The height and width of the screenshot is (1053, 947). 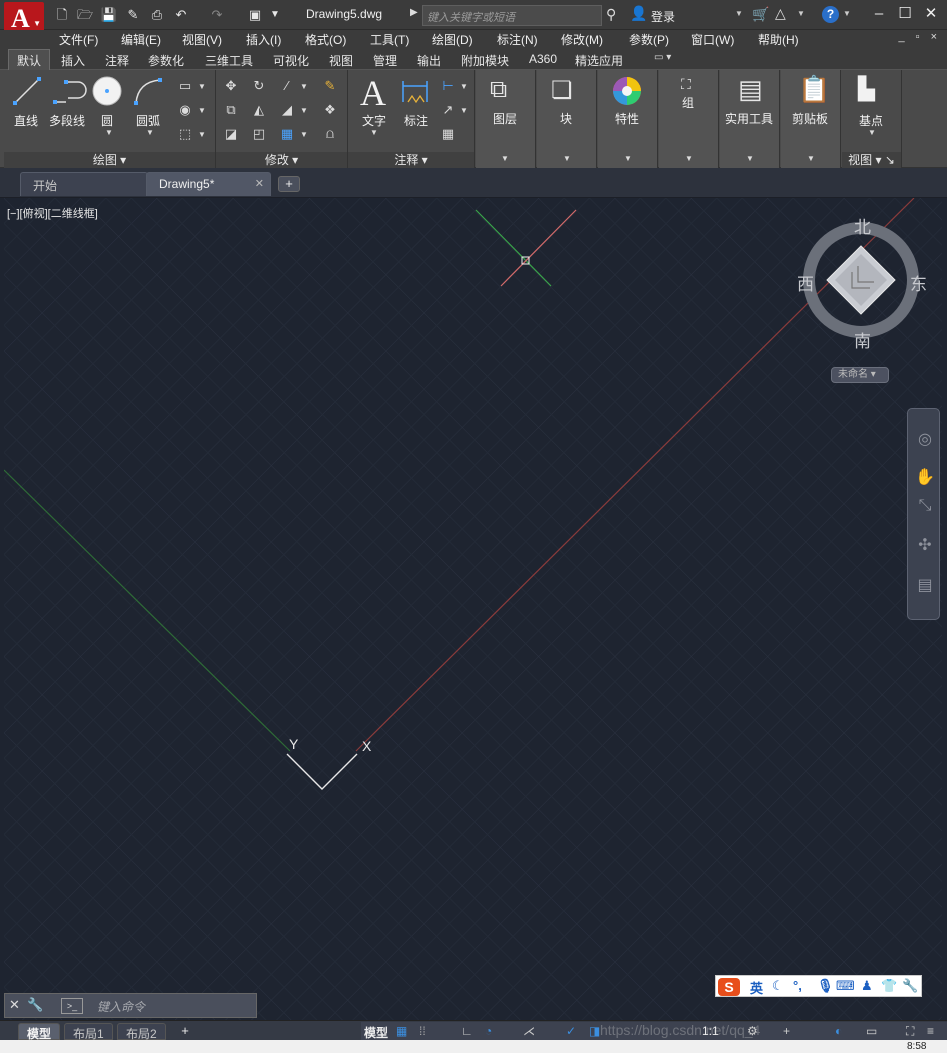 I want to click on menu-tools: 工具(T), so click(x=389, y=39).